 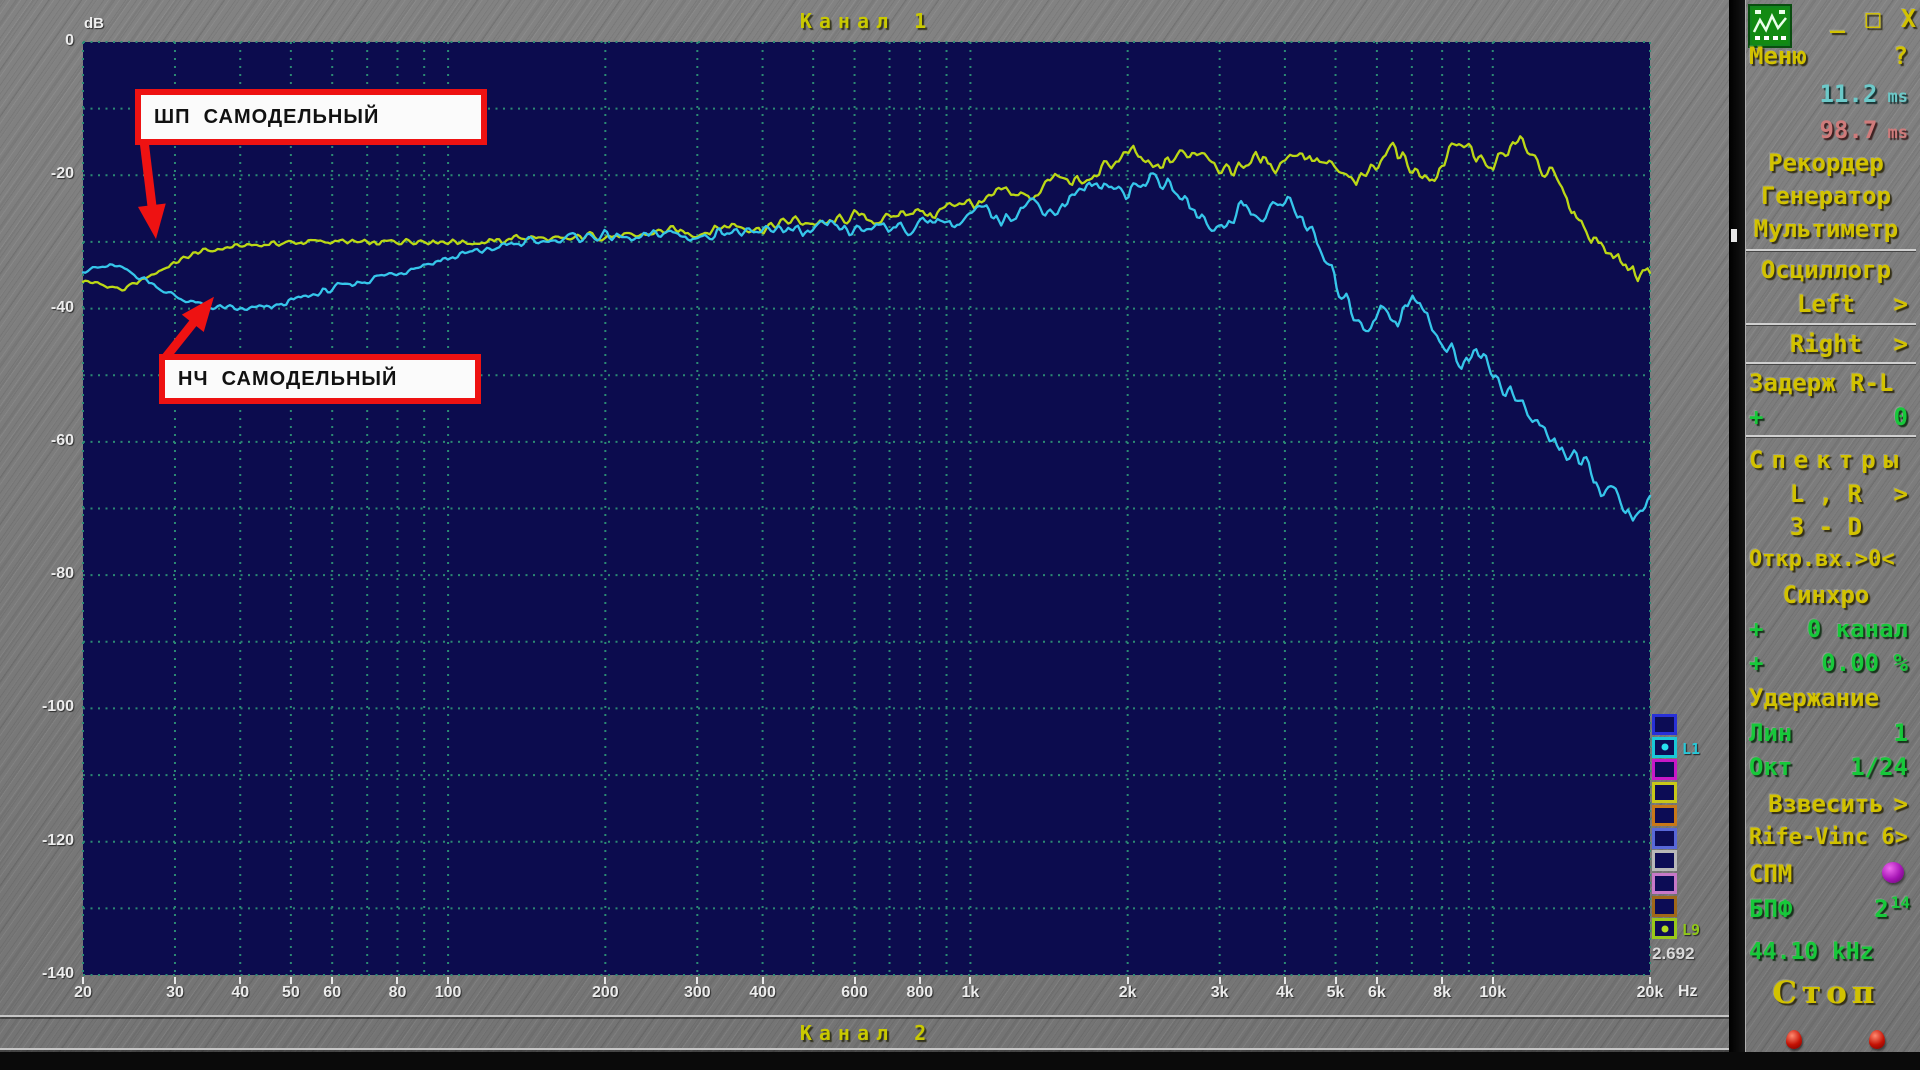 I want to click on time-readout-2: 98.7 ms, so click(x=1831, y=131).